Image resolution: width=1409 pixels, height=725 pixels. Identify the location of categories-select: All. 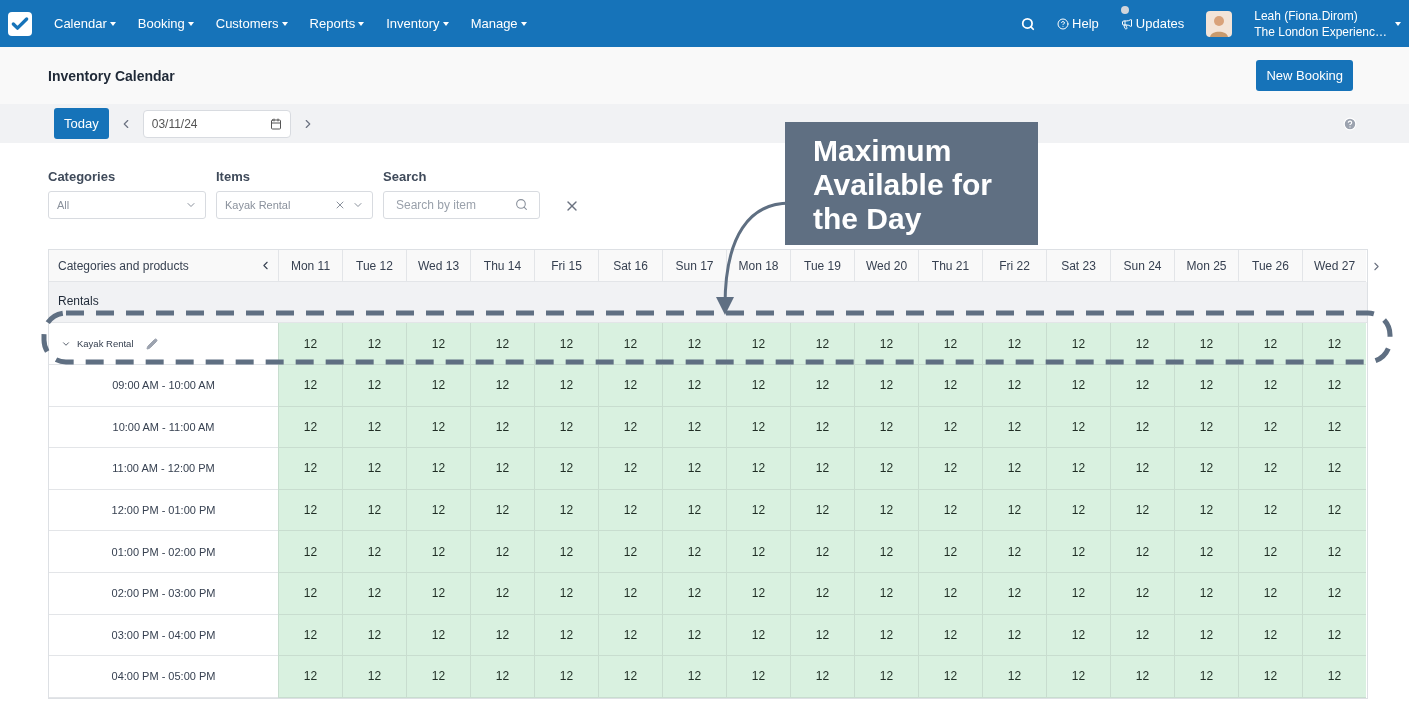
(127, 205).